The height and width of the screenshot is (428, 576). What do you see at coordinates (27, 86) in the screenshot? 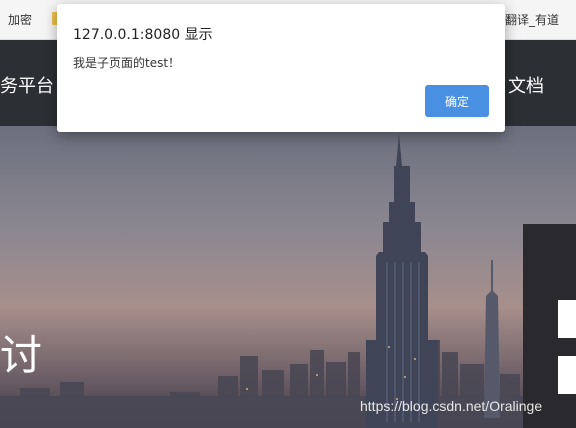
I see `site-title: 务平台` at bounding box center [27, 86].